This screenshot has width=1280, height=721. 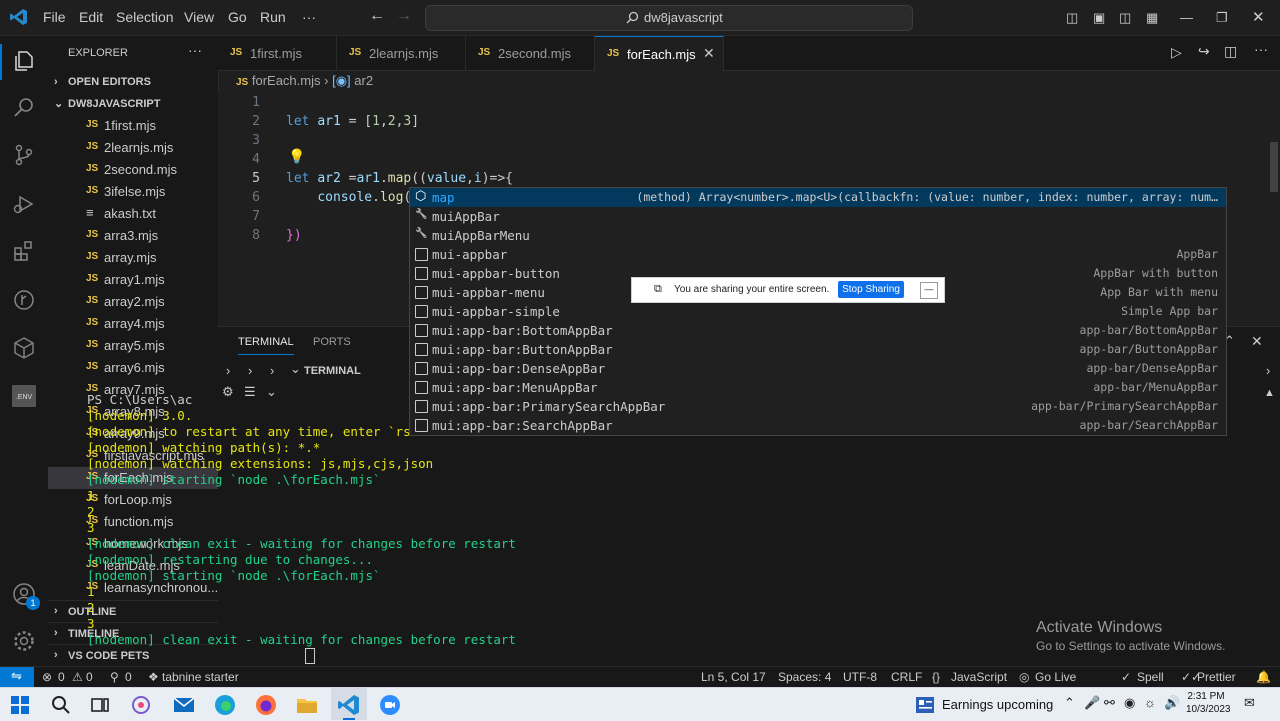 What do you see at coordinates (1249, 703) in the screenshot?
I see `notification-icon: ✉` at bounding box center [1249, 703].